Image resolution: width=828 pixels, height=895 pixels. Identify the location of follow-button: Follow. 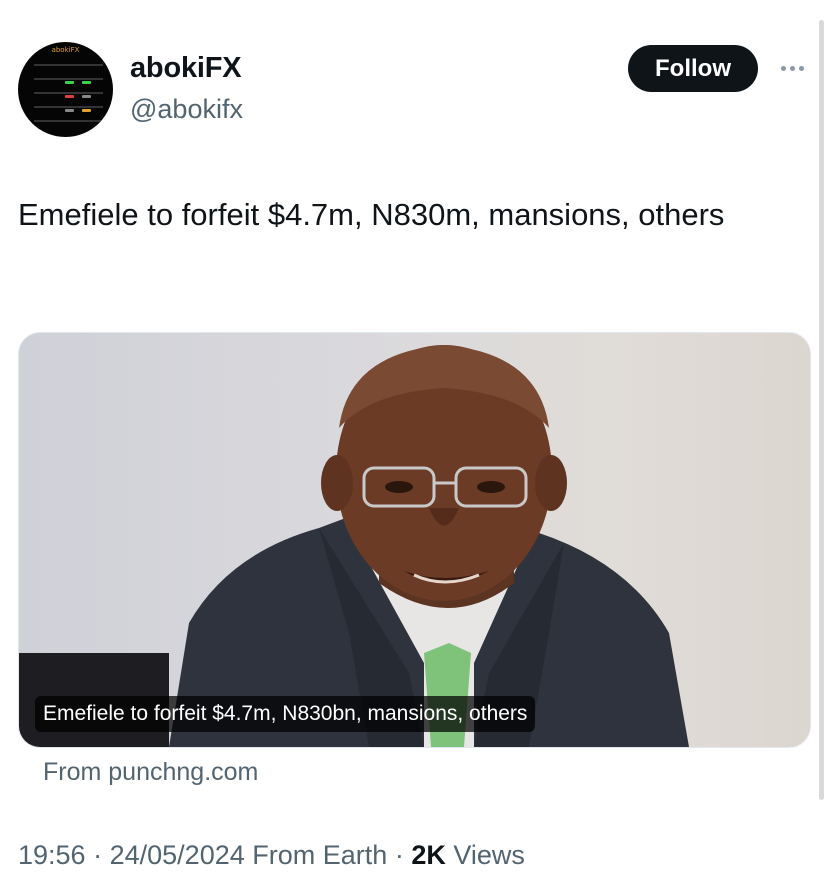
(693, 68).